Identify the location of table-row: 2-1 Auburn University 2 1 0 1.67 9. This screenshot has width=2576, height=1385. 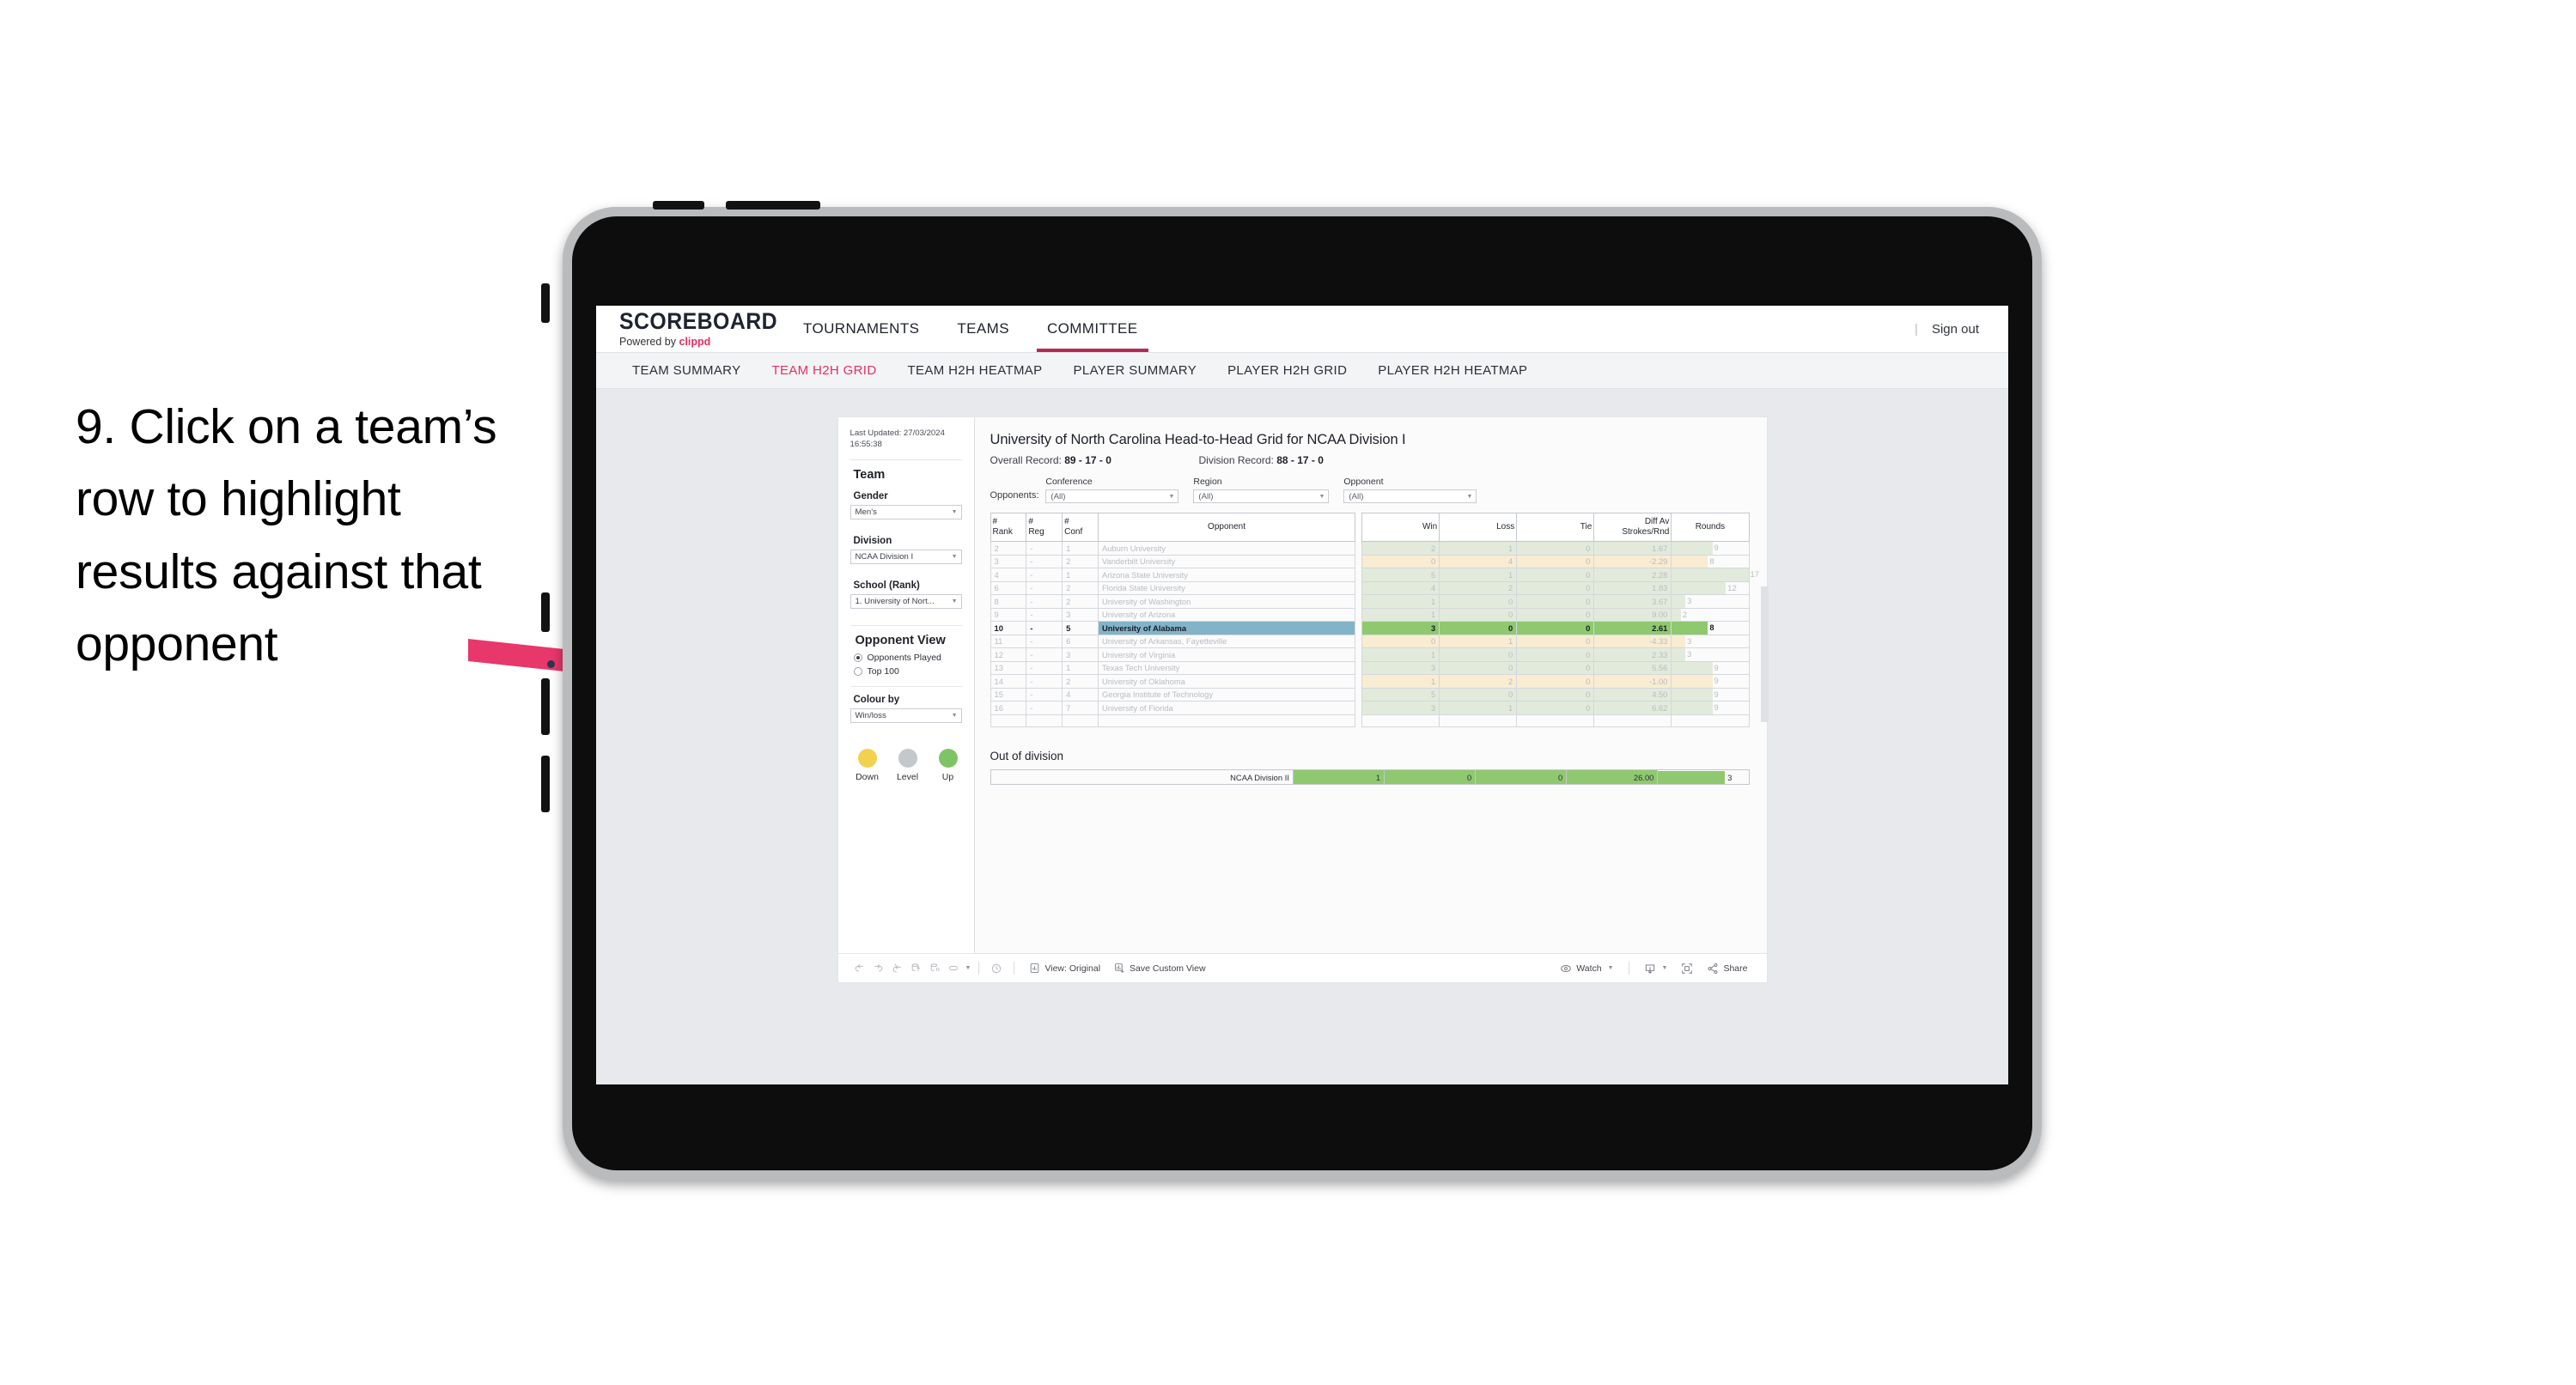
(1370, 548).